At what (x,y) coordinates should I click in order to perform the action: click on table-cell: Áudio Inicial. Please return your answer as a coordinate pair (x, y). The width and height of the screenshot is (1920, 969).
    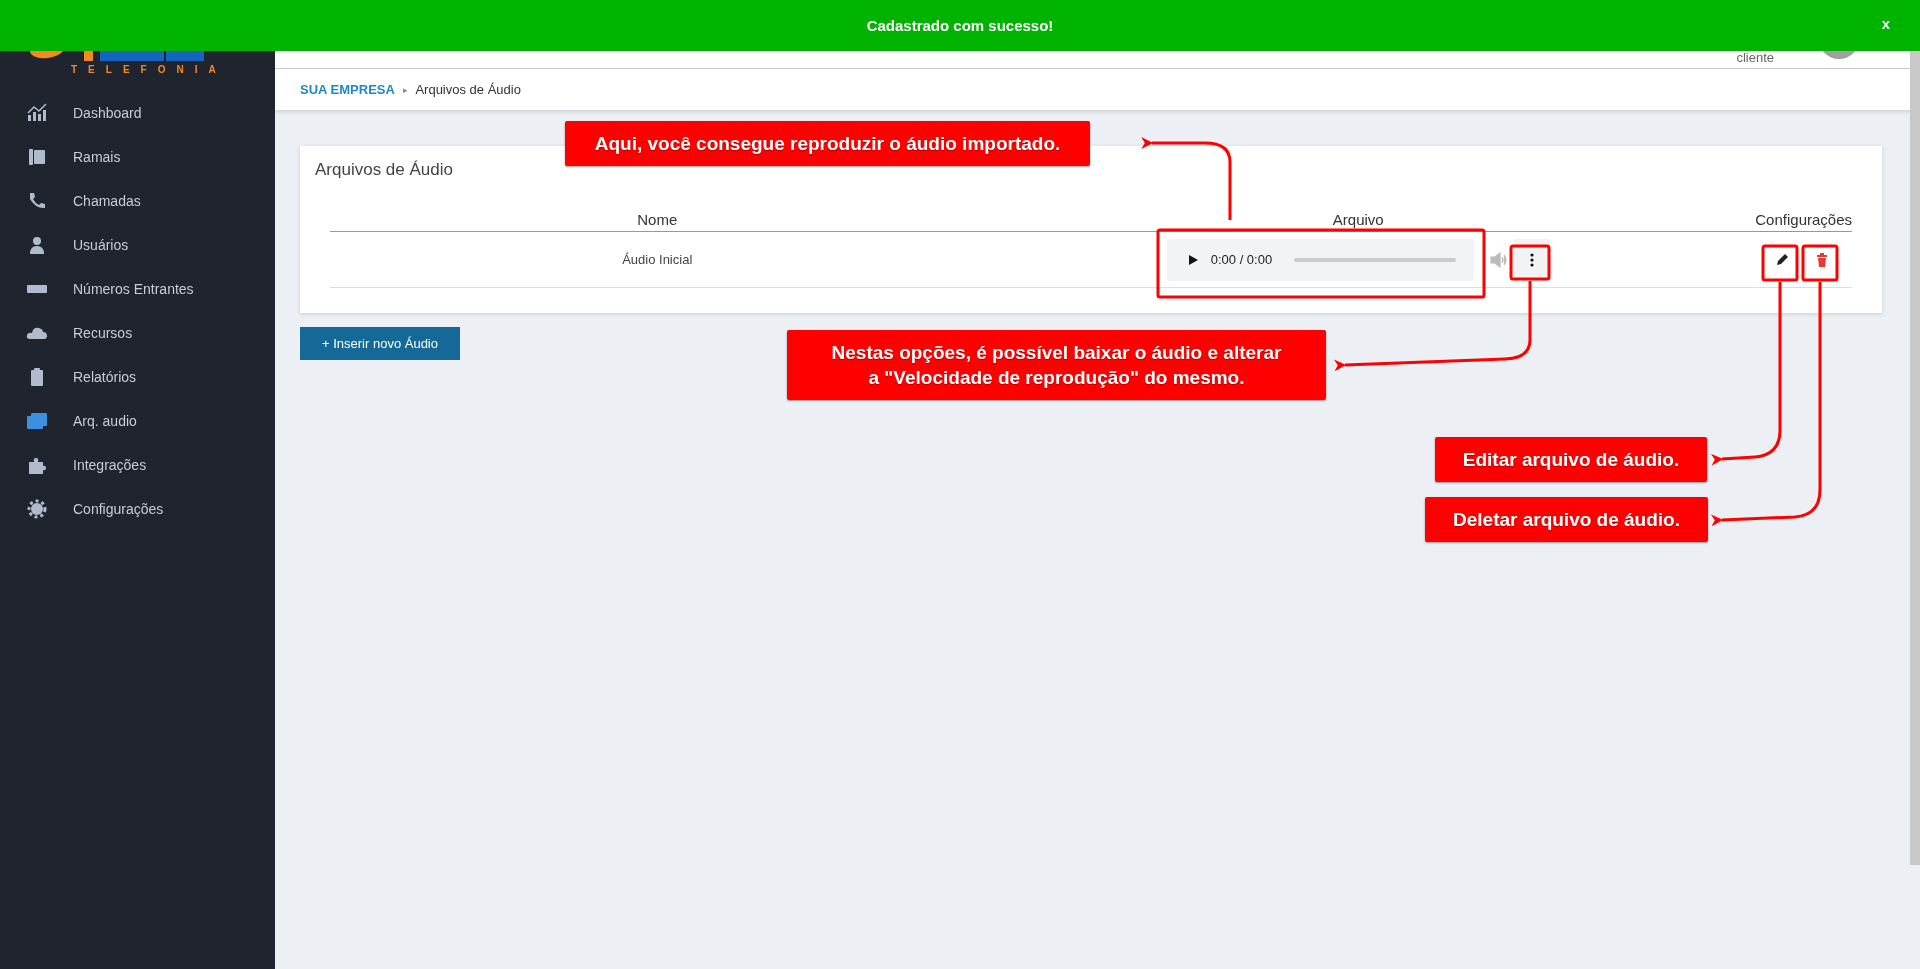
    Looking at the image, I should click on (657, 259).